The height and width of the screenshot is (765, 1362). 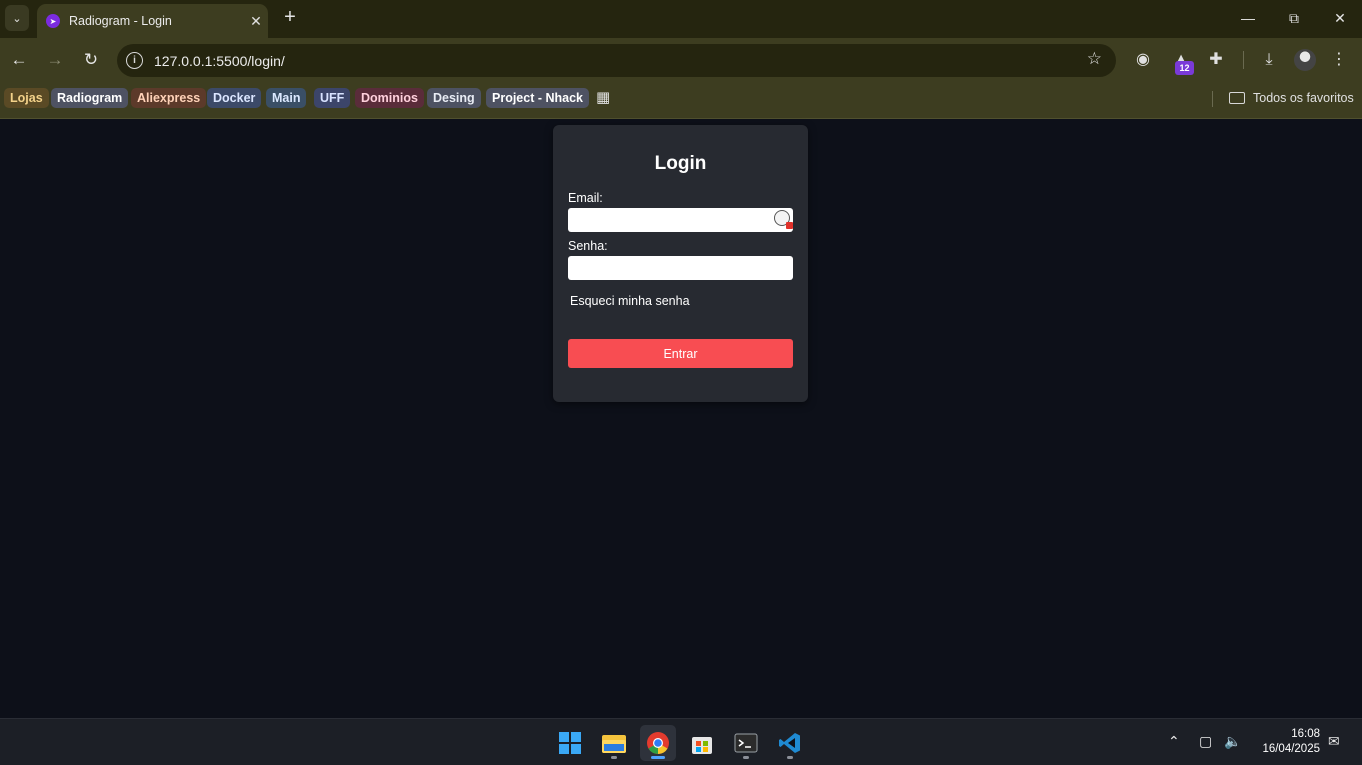 What do you see at coordinates (1291, 749) in the screenshot?
I see `clock-date: 16/04/2025` at bounding box center [1291, 749].